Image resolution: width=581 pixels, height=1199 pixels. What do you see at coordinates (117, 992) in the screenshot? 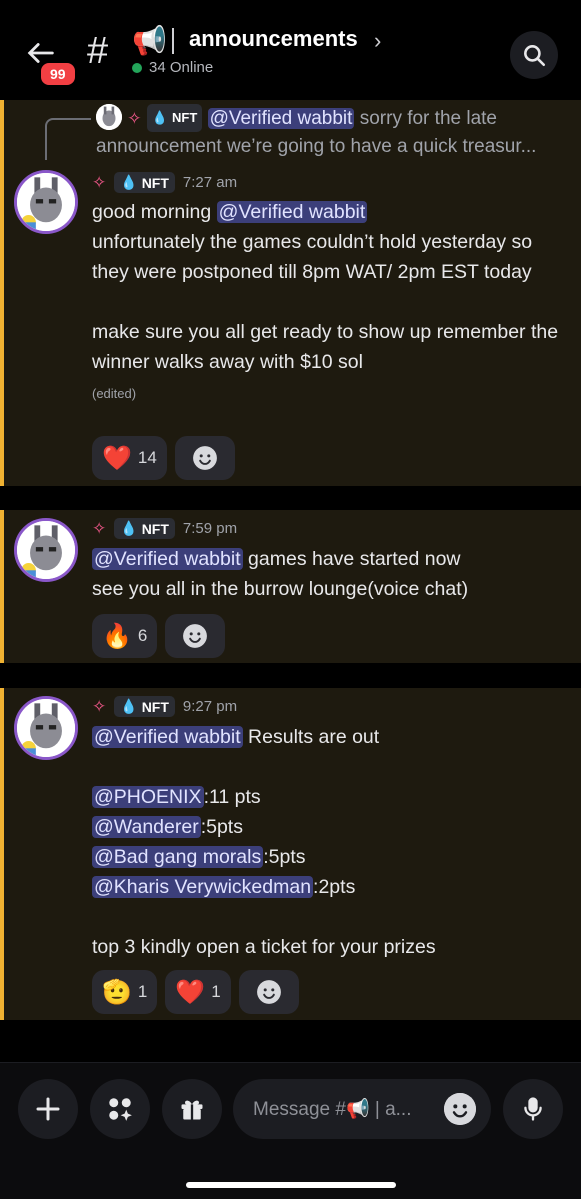
I see `salute-icon: 🫡` at bounding box center [117, 992].